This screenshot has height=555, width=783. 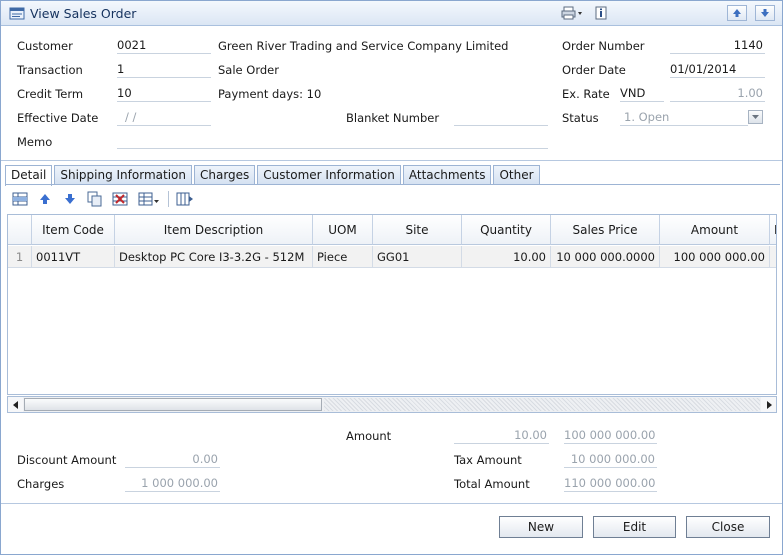 What do you see at coordinates (605, 230) in the screenshot?
I see `column-header-sales-price: Sales Price` at bounding box center [605, 230].